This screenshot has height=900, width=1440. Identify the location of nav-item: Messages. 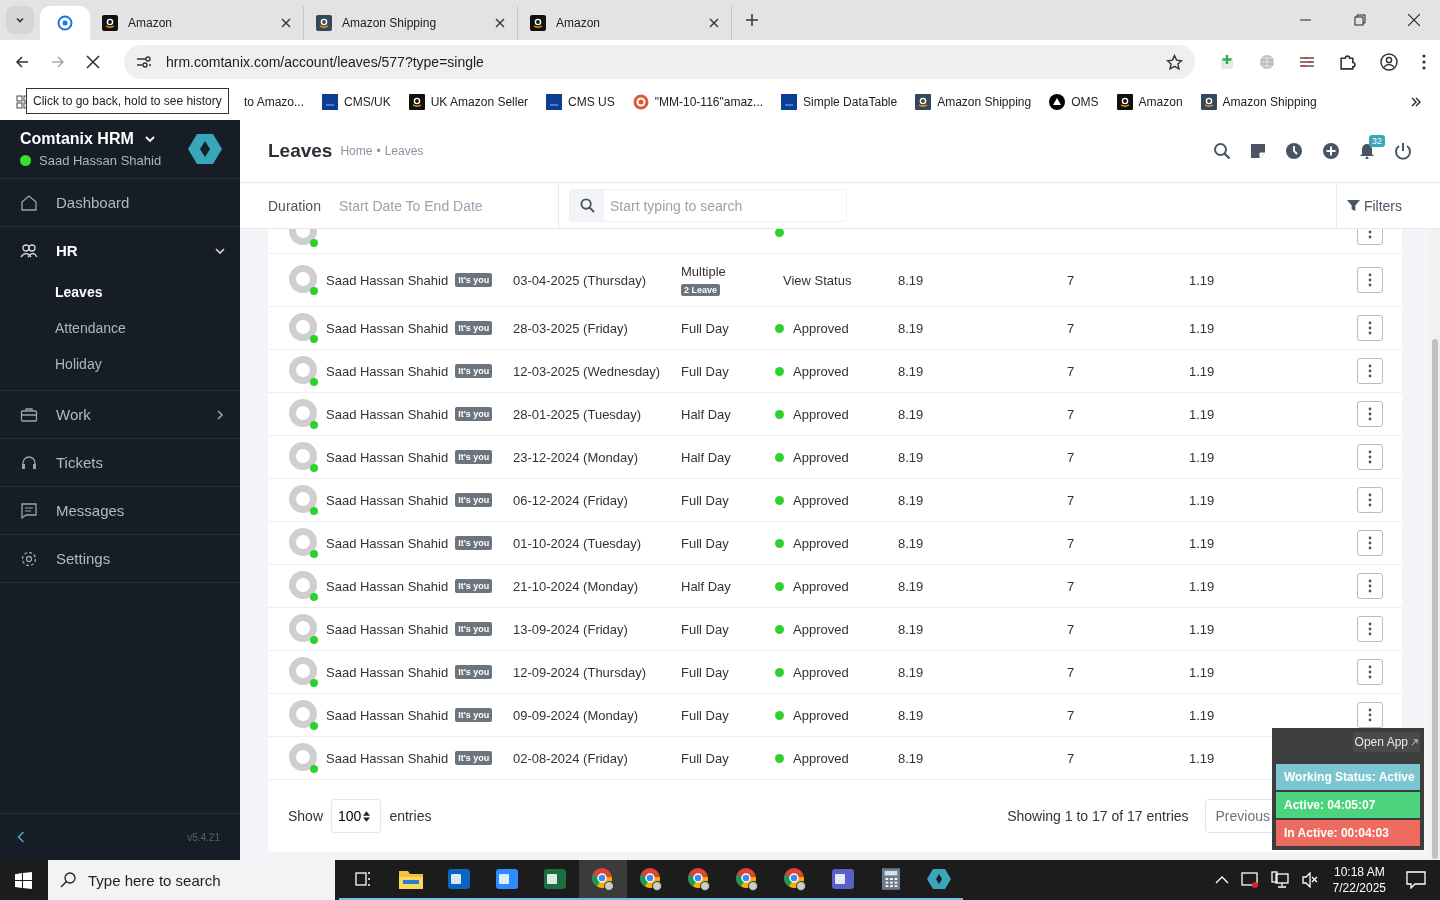
(120, 510).